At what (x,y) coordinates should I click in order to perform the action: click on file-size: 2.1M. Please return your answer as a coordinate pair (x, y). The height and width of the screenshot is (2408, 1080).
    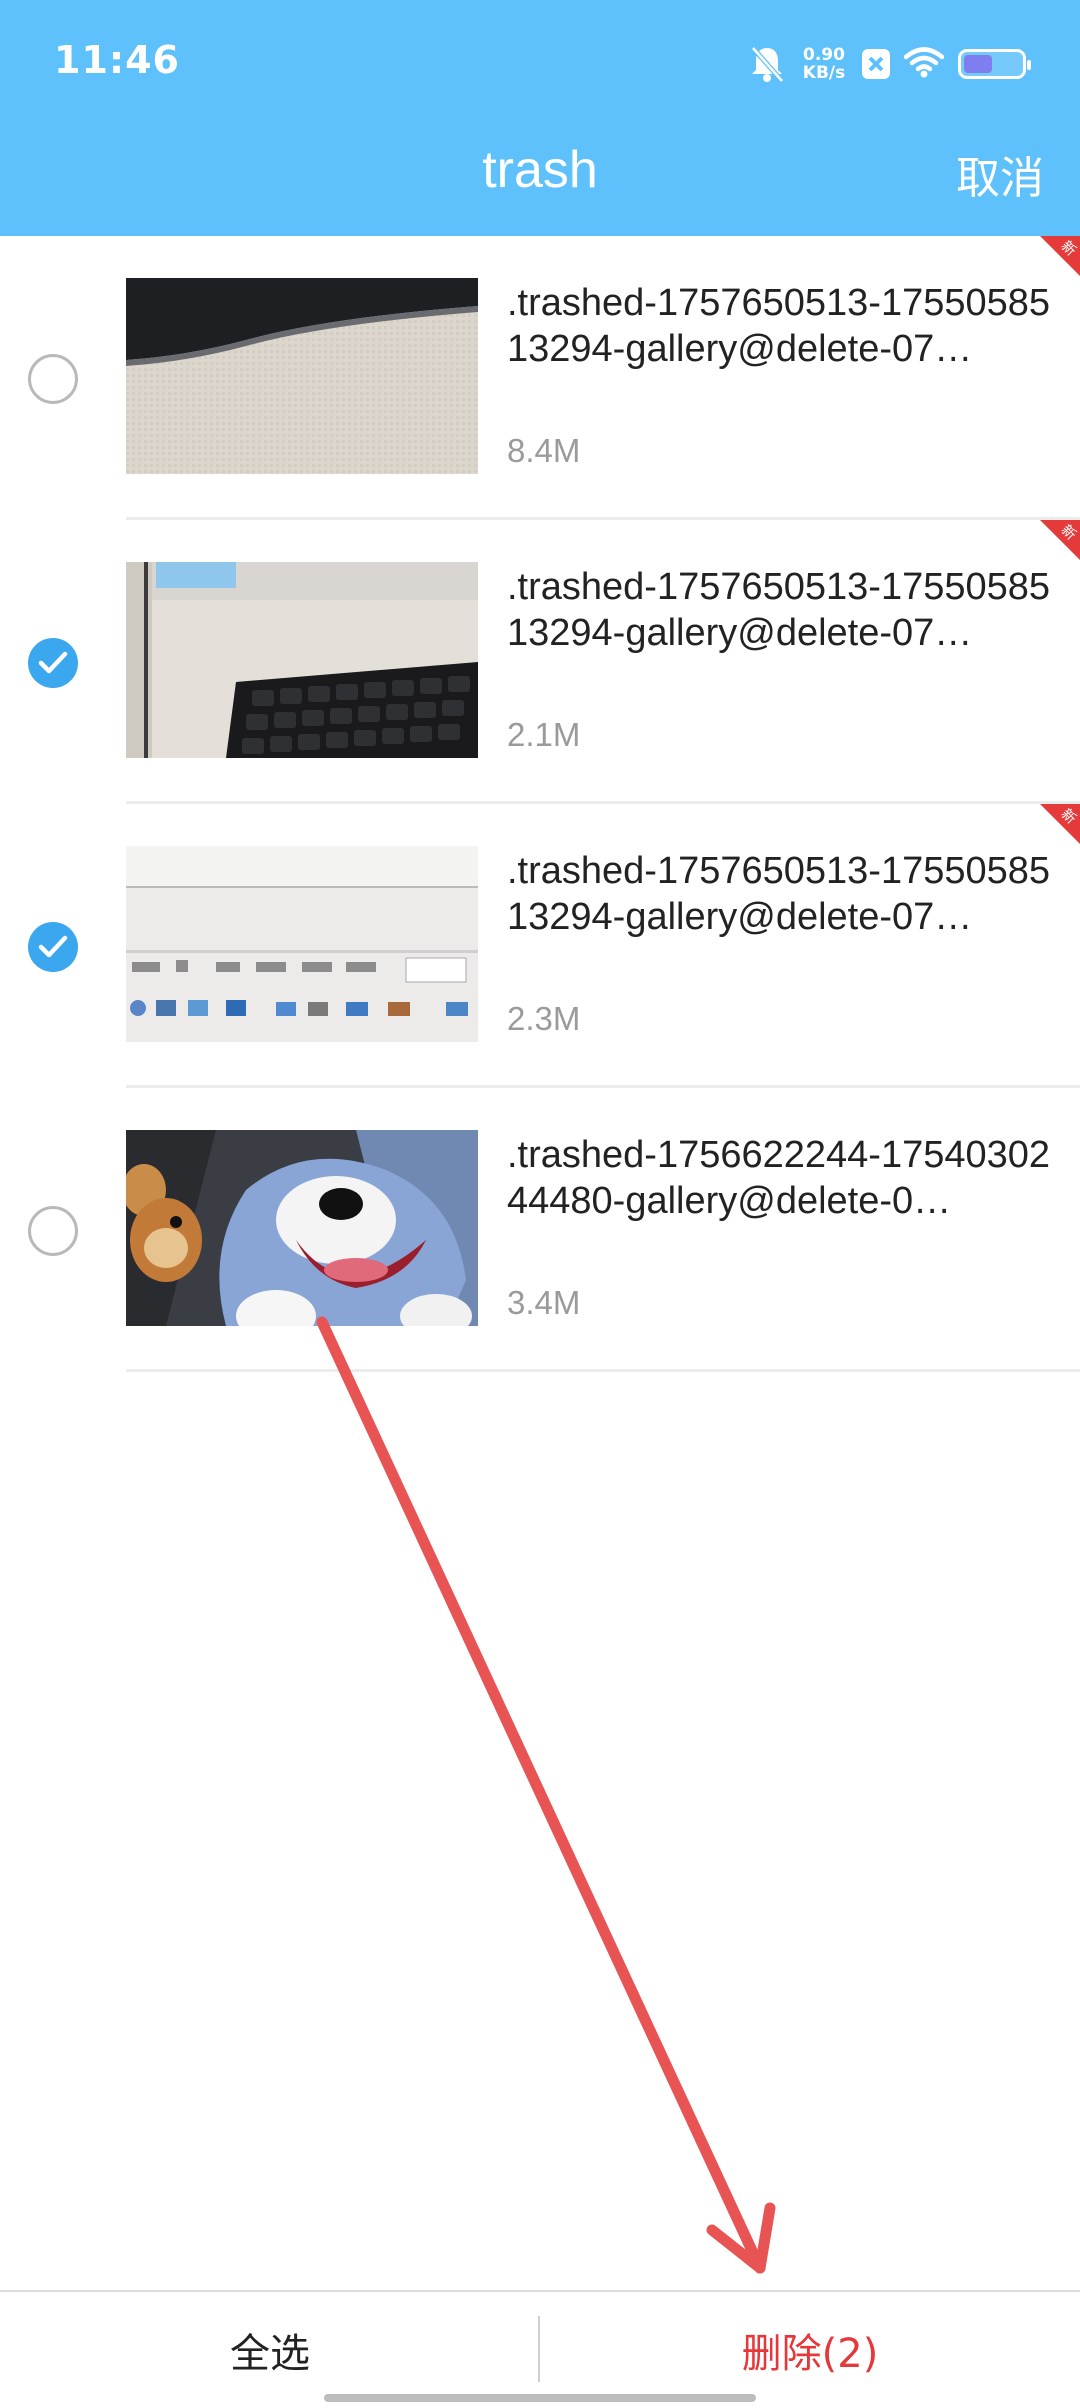
    Looking at the image, I should click on (544, 734).